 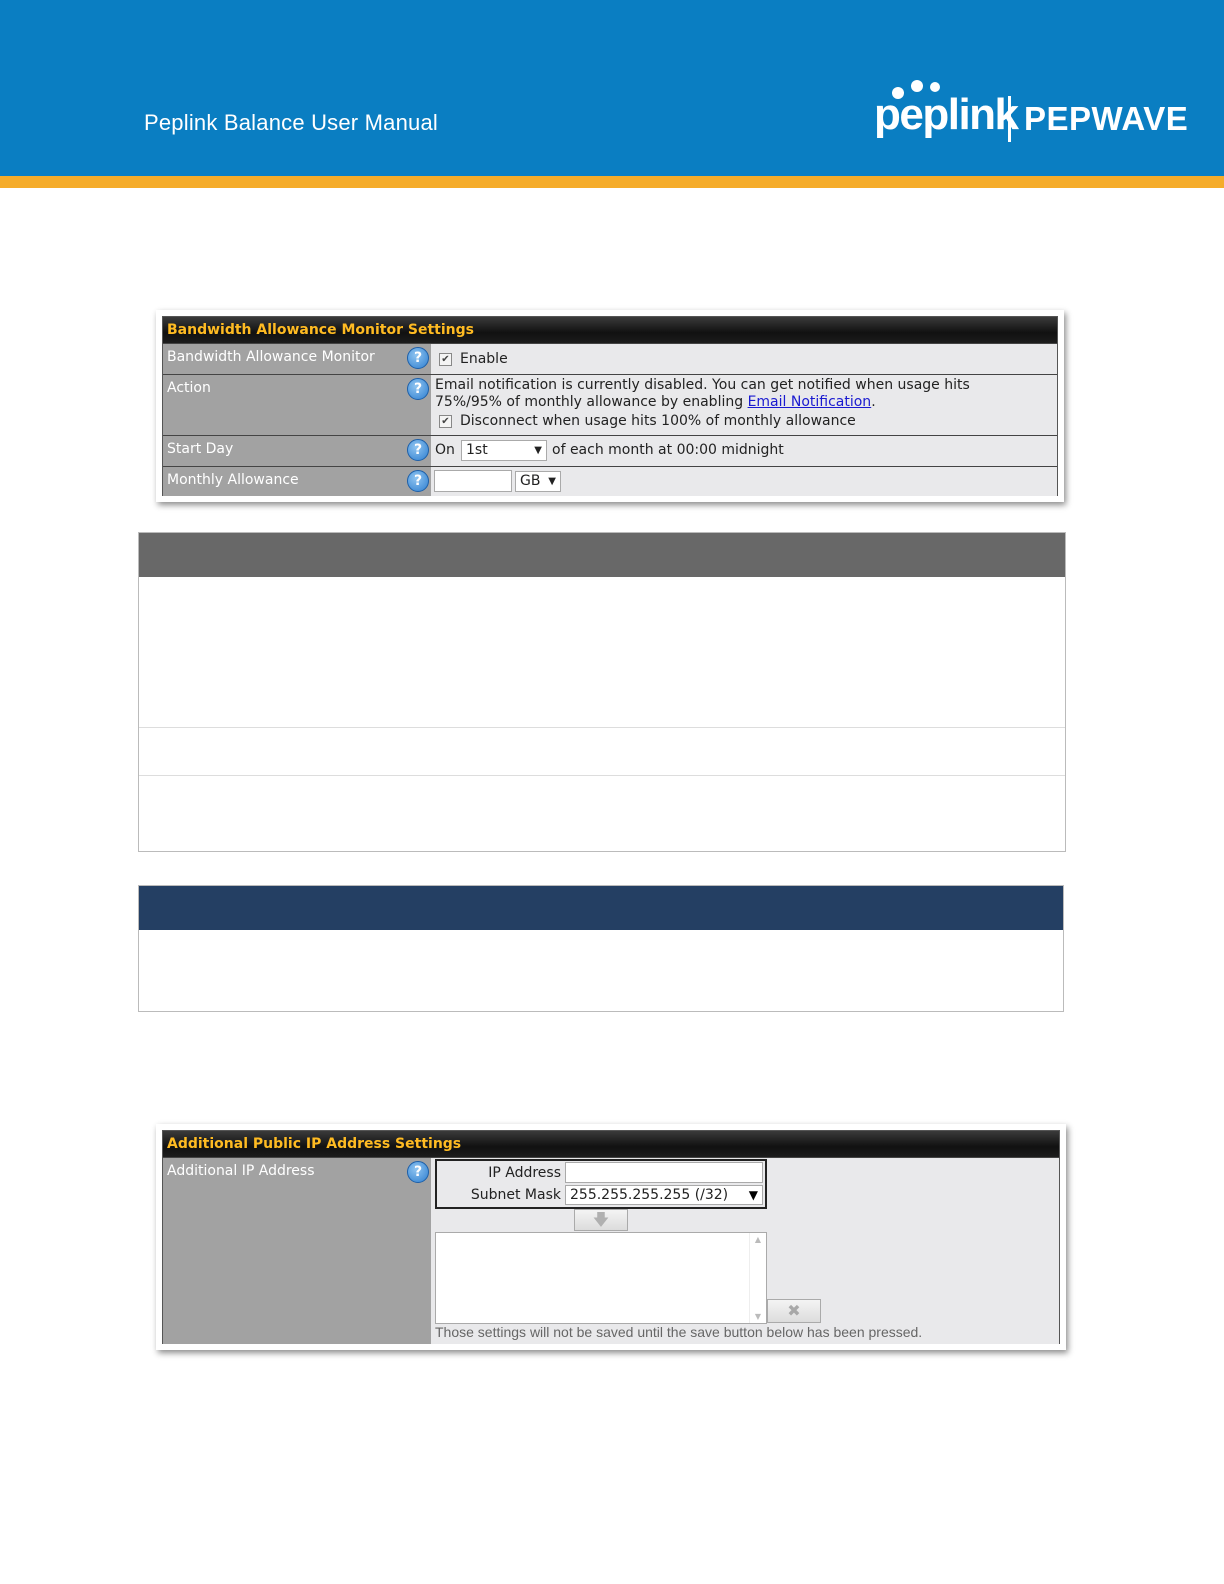 What do you see at coordinates (758, 1239) in the screenshot?
I see `scroll-up-icon: ▲` at bounding box center [758, 1239].